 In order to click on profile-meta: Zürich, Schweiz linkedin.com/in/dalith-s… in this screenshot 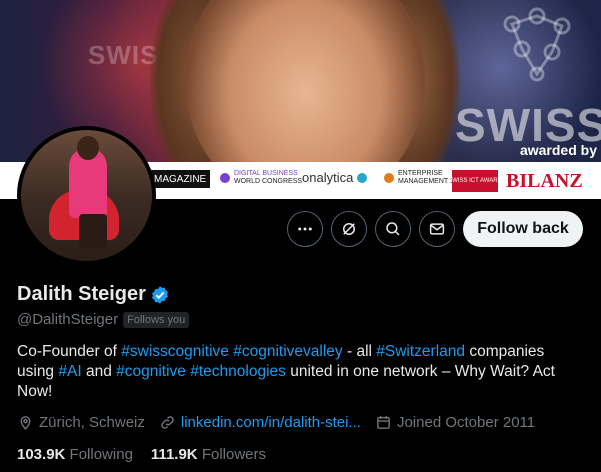, I will do `click(283, 422)`.